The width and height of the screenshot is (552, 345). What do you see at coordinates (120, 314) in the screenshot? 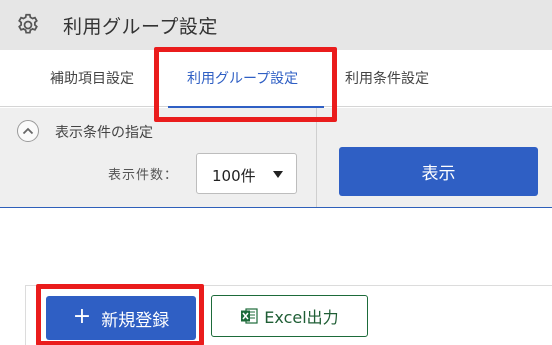
I see `new-button-highlight-box` at bounding box center [120, 314].